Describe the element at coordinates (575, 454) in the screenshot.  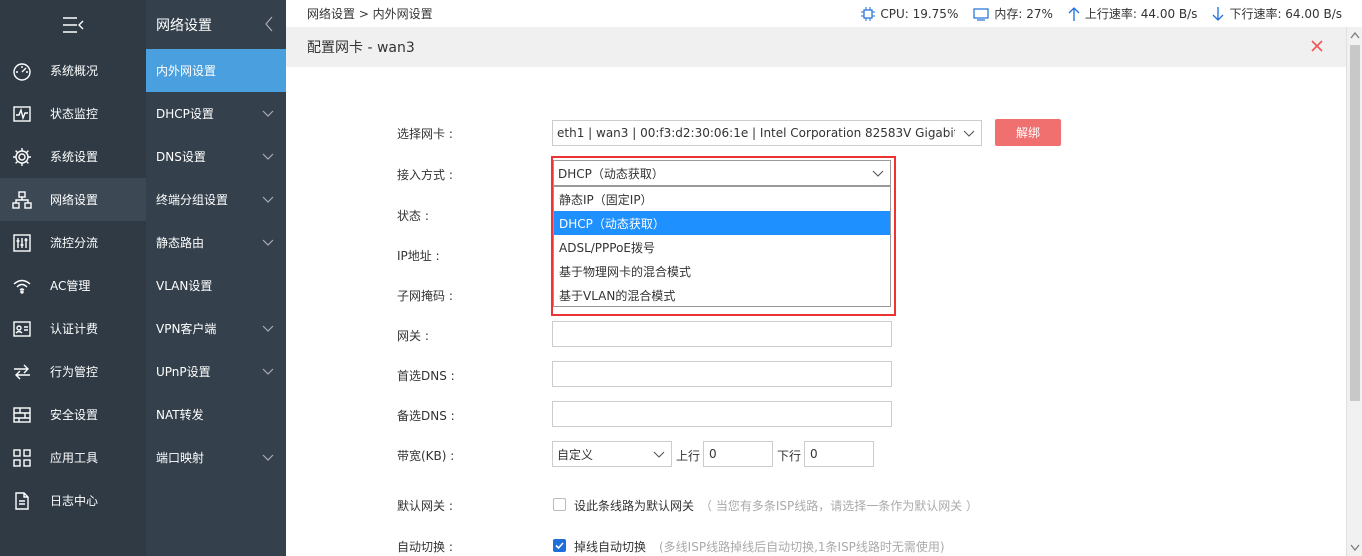
I see `bandwidth-mode-value: 自定义` at that location.